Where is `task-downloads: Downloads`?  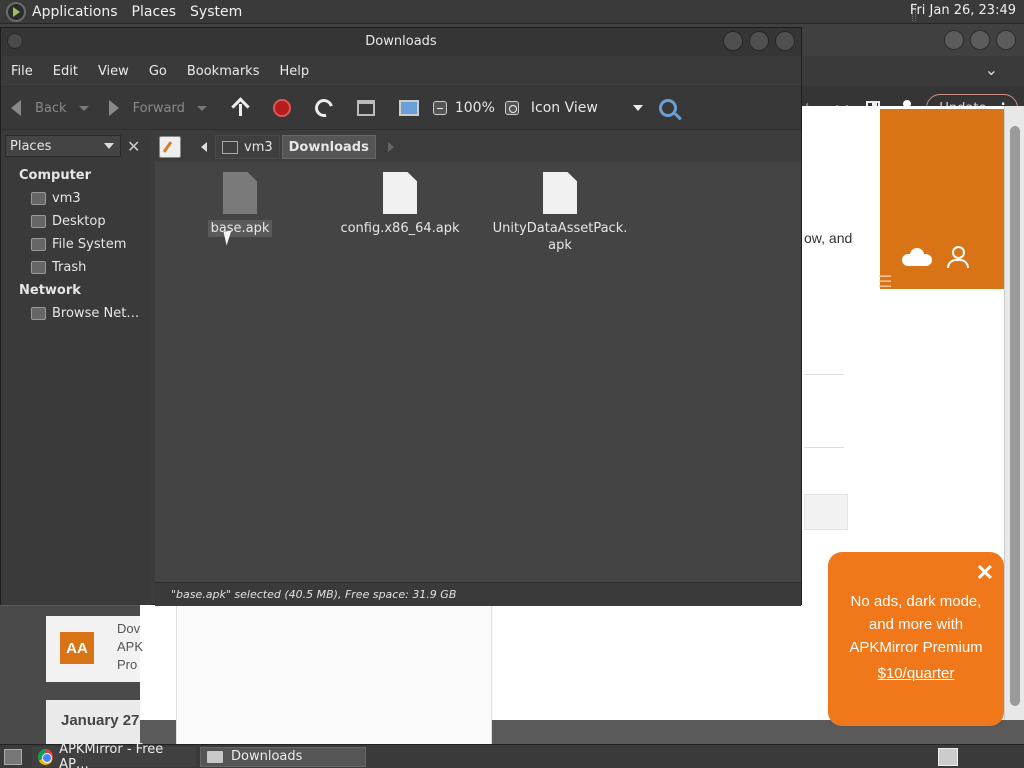 task-downloads: Downloads is located at coordinates (283, 756).